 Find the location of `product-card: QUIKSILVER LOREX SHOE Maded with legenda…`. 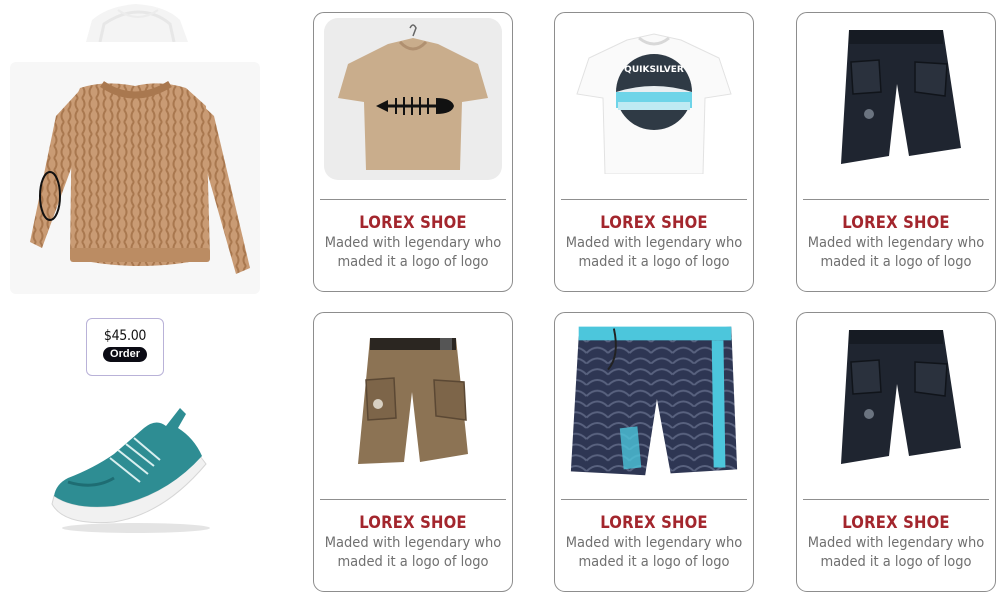

product-card: QUIKSILVER LOREX SHOE Maded with legenda… is located at coordinates (654, 152).